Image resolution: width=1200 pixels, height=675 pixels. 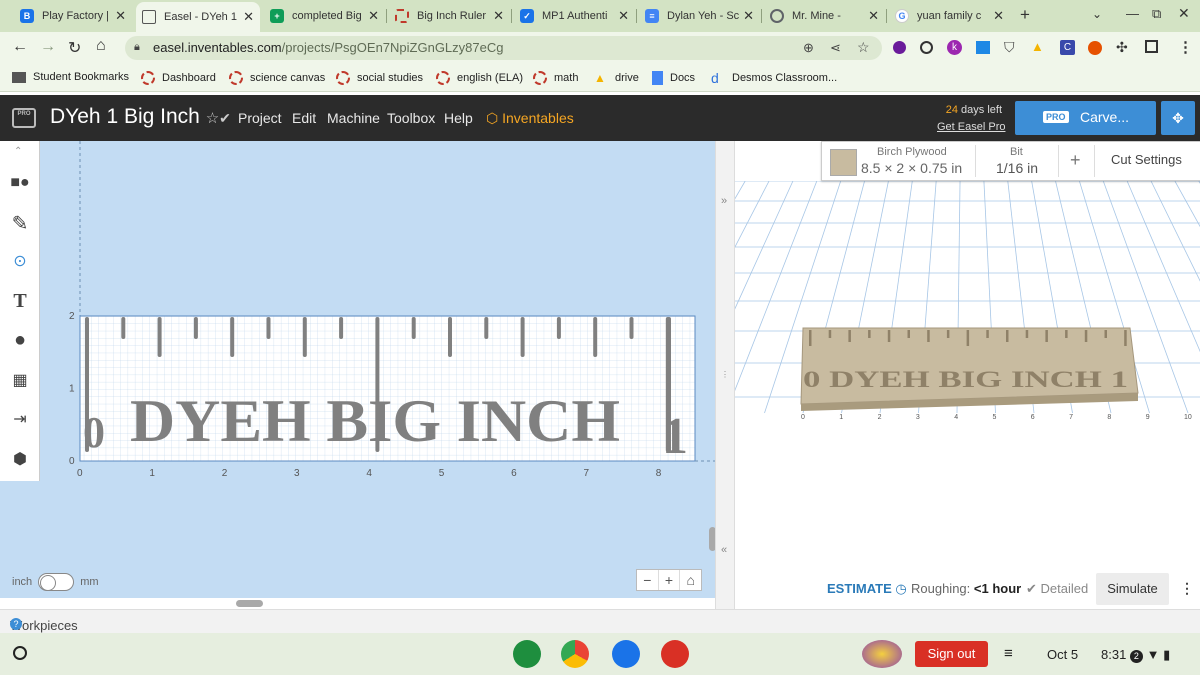 What do you see at coordinates (675, 654) in the screenshot?
I see `canvas-app-icon` at bounding box center [675, 654].